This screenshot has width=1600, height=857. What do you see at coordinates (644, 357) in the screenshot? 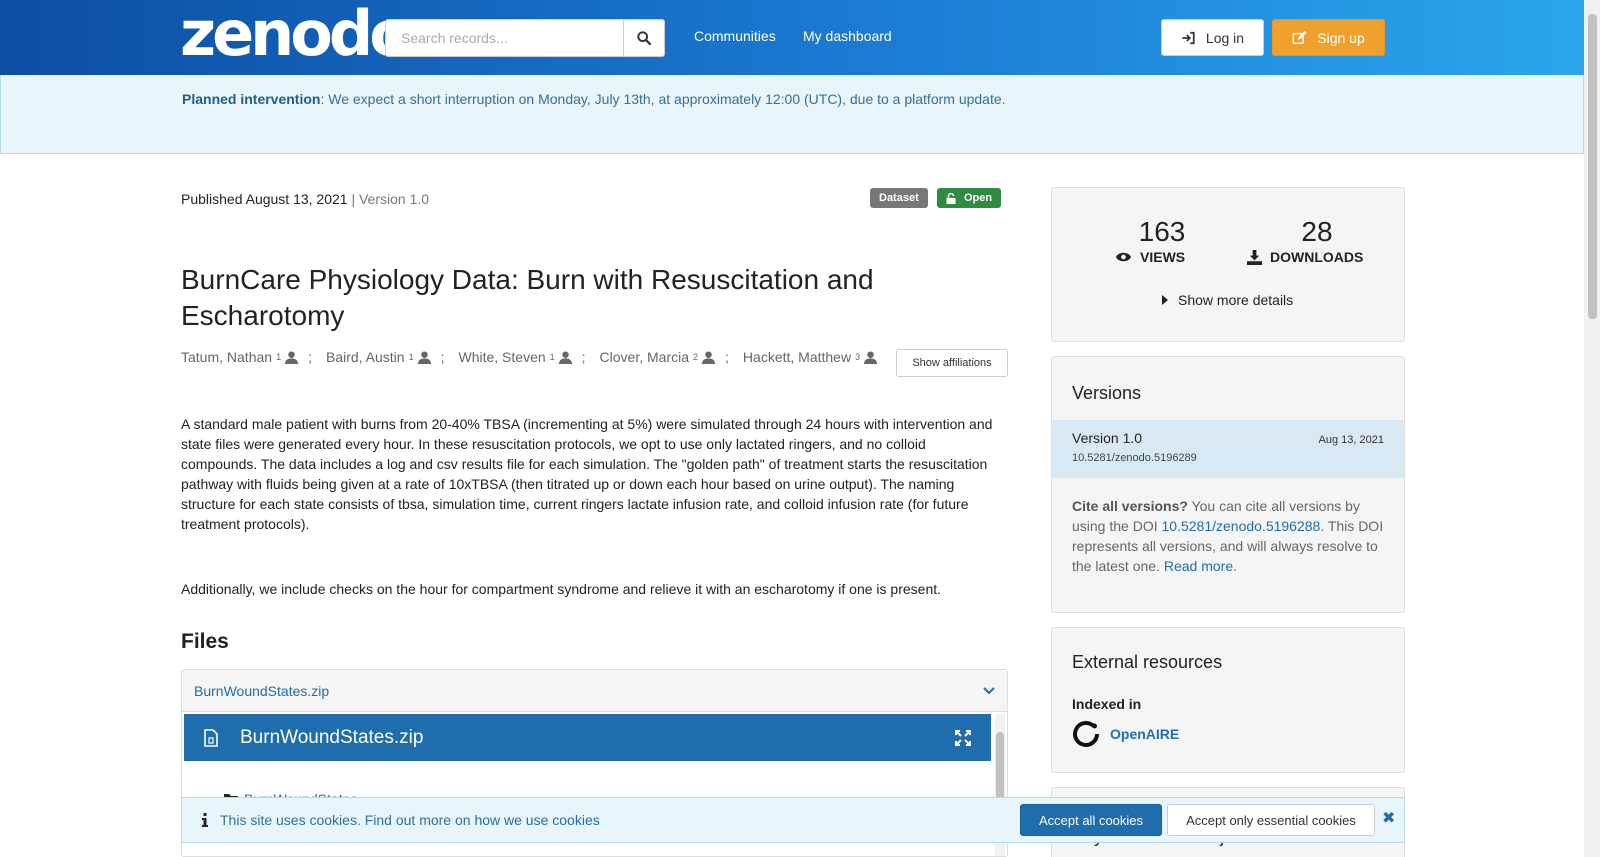
I see `author-name: Clover, Marcia` at bounding box center [644, 357].